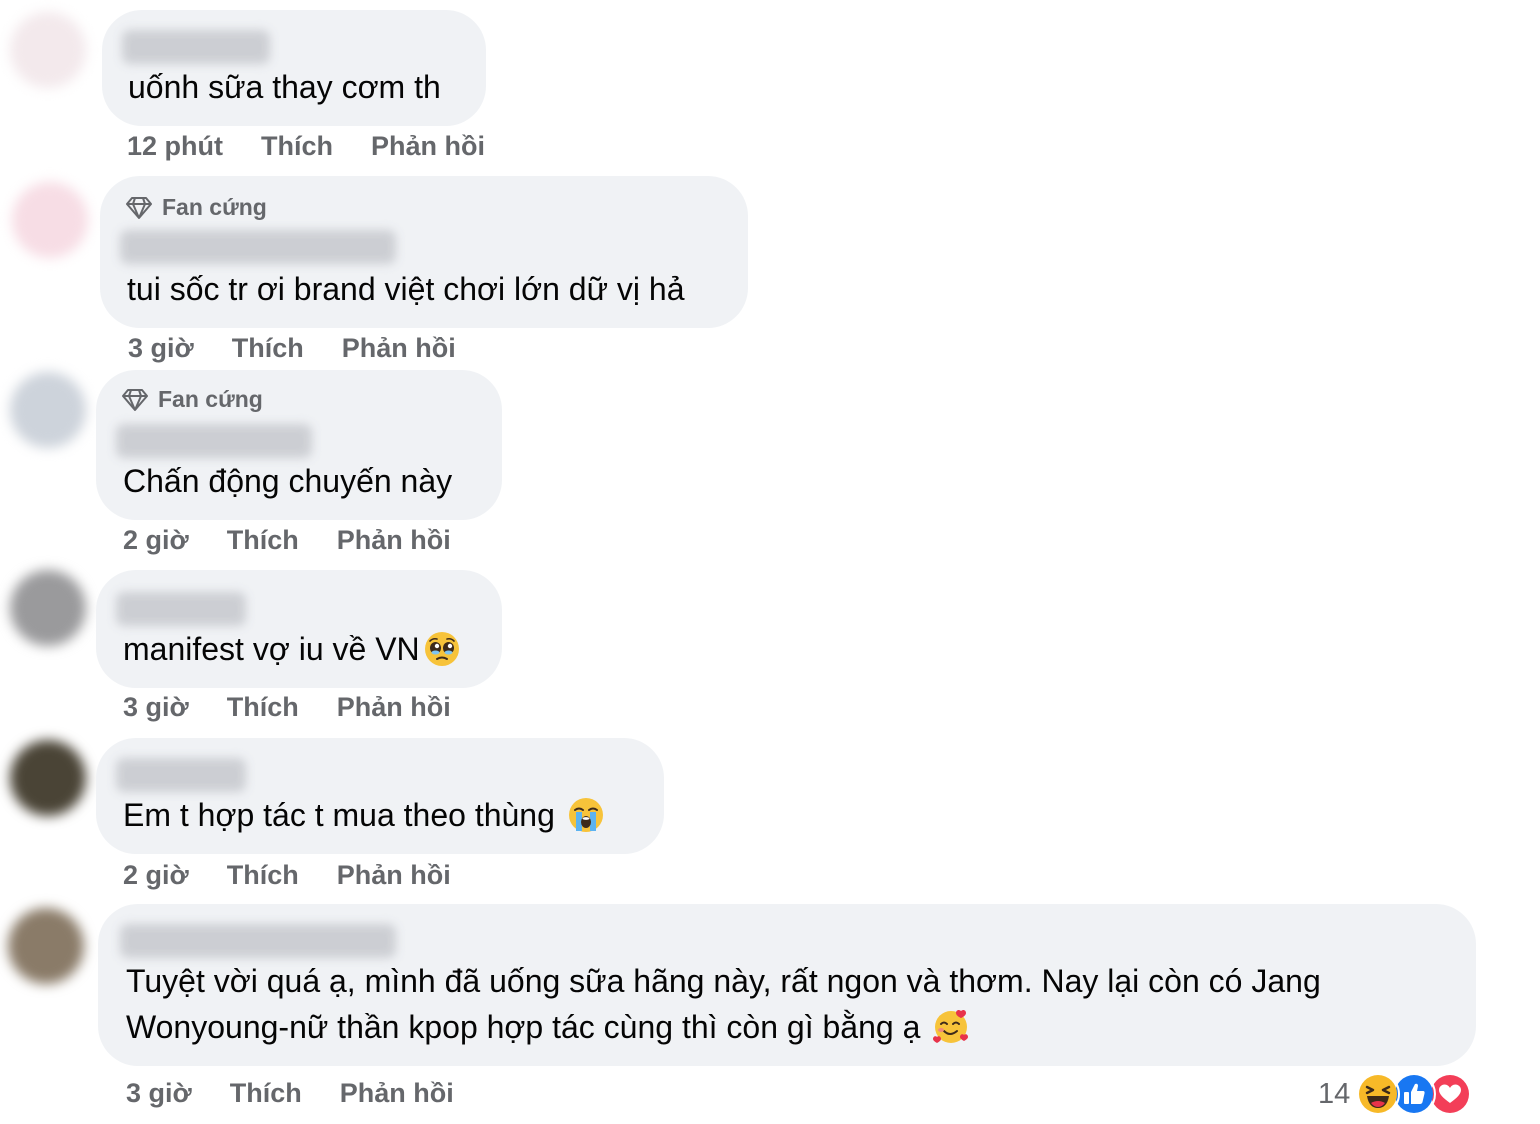  Describe the element at coordinates (441, 649) in the screenshot. I see `pleading-face-icon` at that location.